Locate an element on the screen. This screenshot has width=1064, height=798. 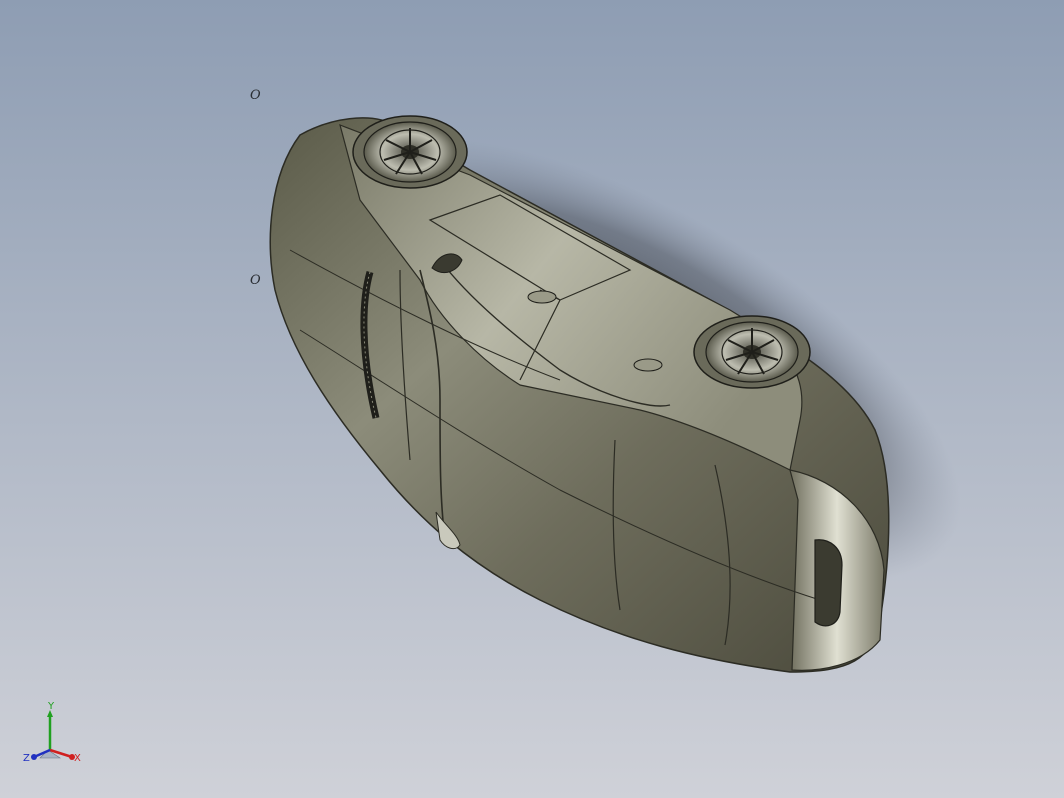
reference-triad: Y X Z is located at coordinates (53, 735).